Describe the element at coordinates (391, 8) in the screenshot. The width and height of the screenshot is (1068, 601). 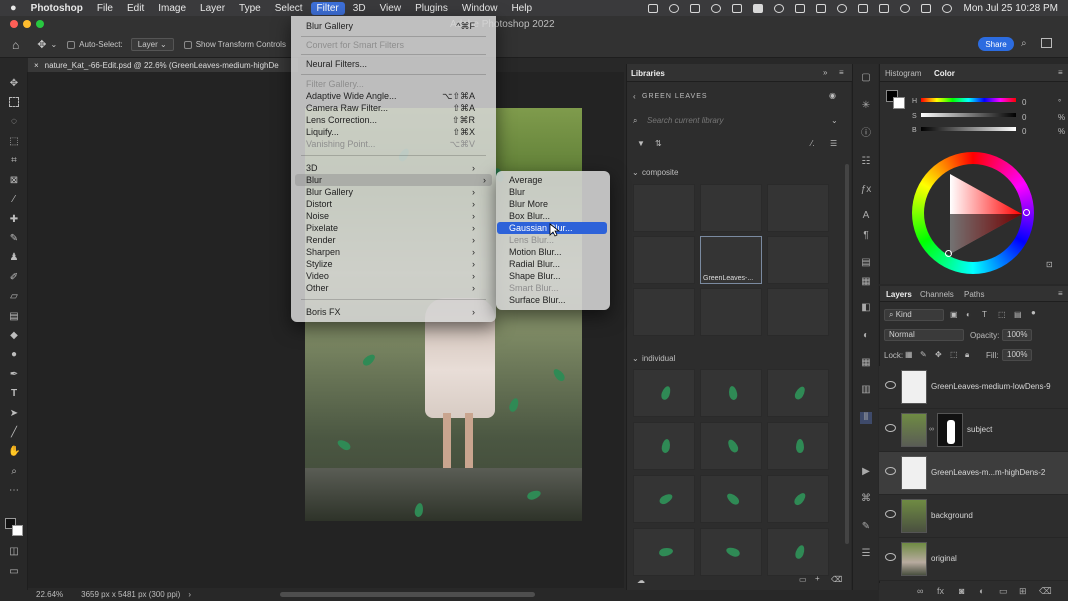
I see `menu-view: View` at that location.